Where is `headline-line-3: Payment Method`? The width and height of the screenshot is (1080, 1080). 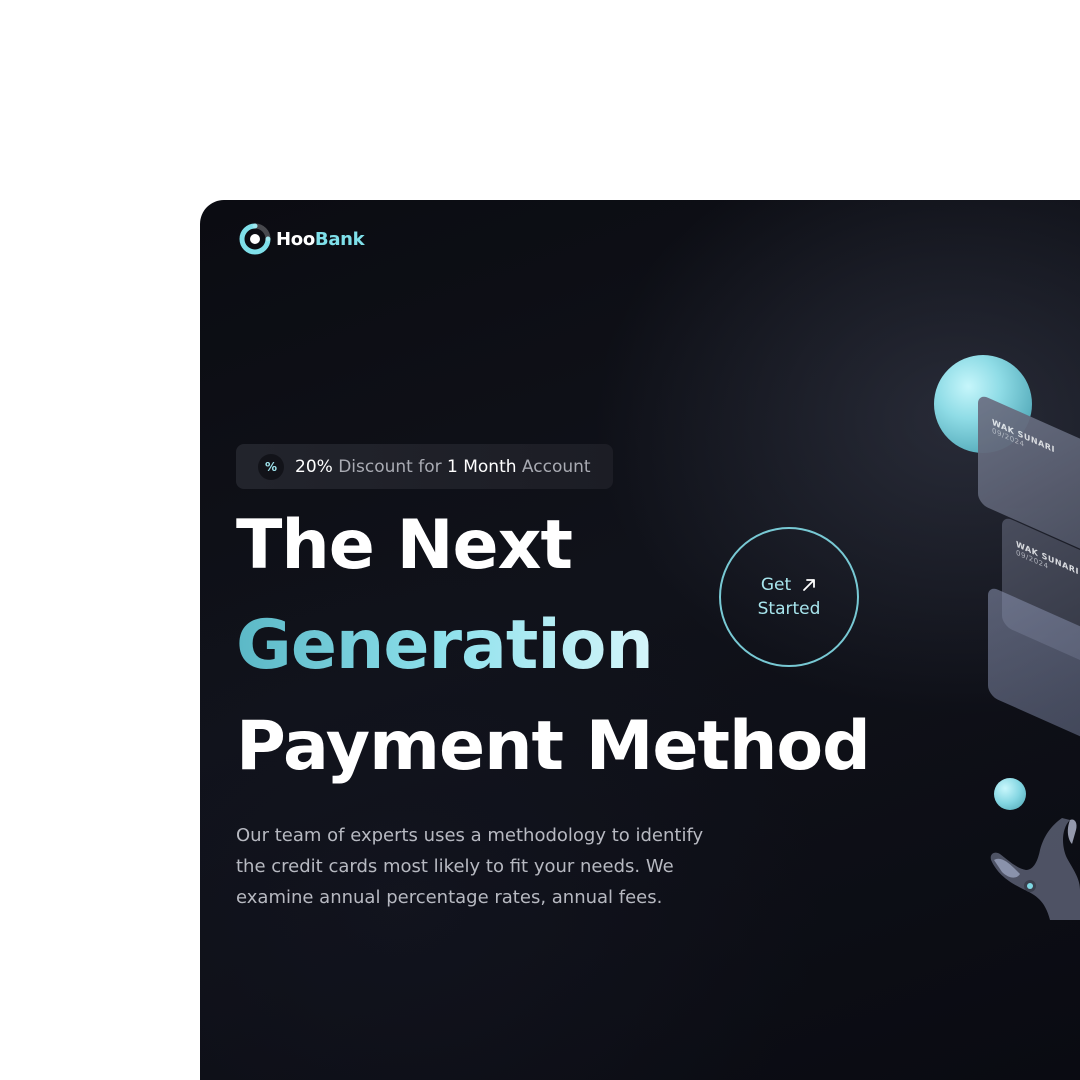 headline-line-3: Payment Method is located at coordinates (553, 746).